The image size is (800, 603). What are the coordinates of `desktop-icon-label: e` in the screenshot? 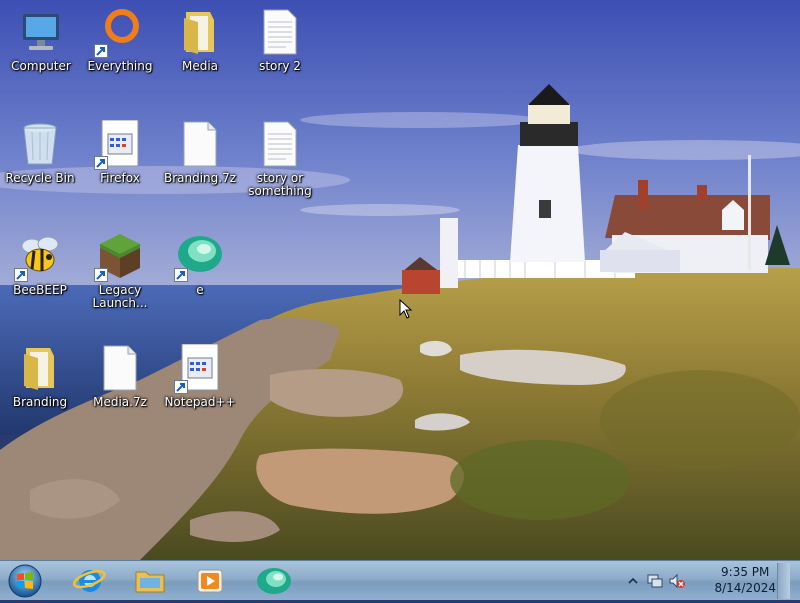 It's located at (200, 290).